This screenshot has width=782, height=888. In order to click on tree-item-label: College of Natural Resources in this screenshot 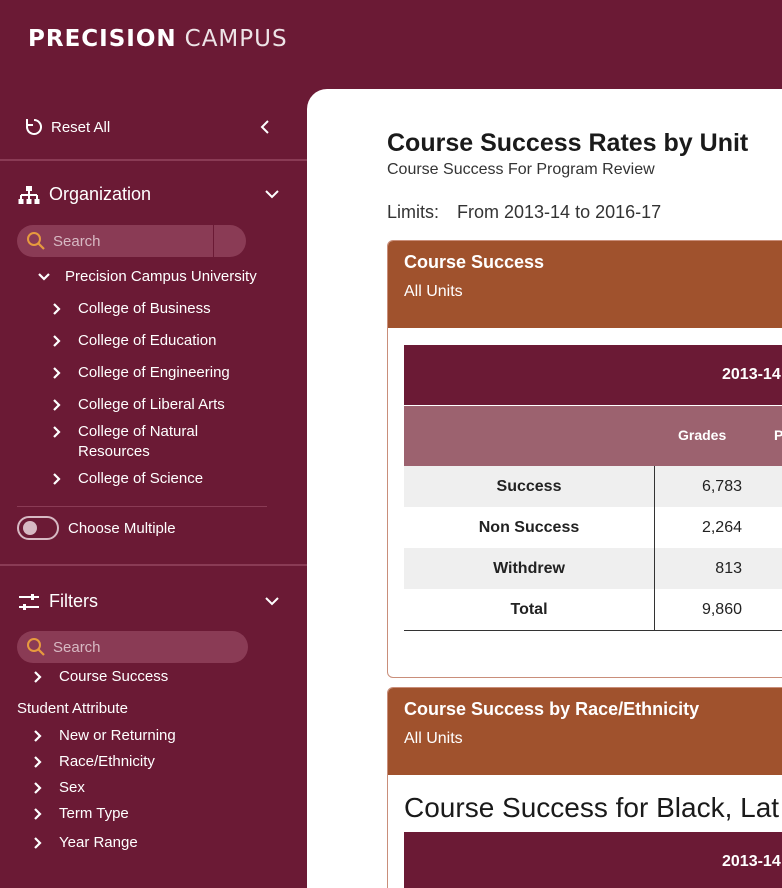, I will do `click(138, 441)`.